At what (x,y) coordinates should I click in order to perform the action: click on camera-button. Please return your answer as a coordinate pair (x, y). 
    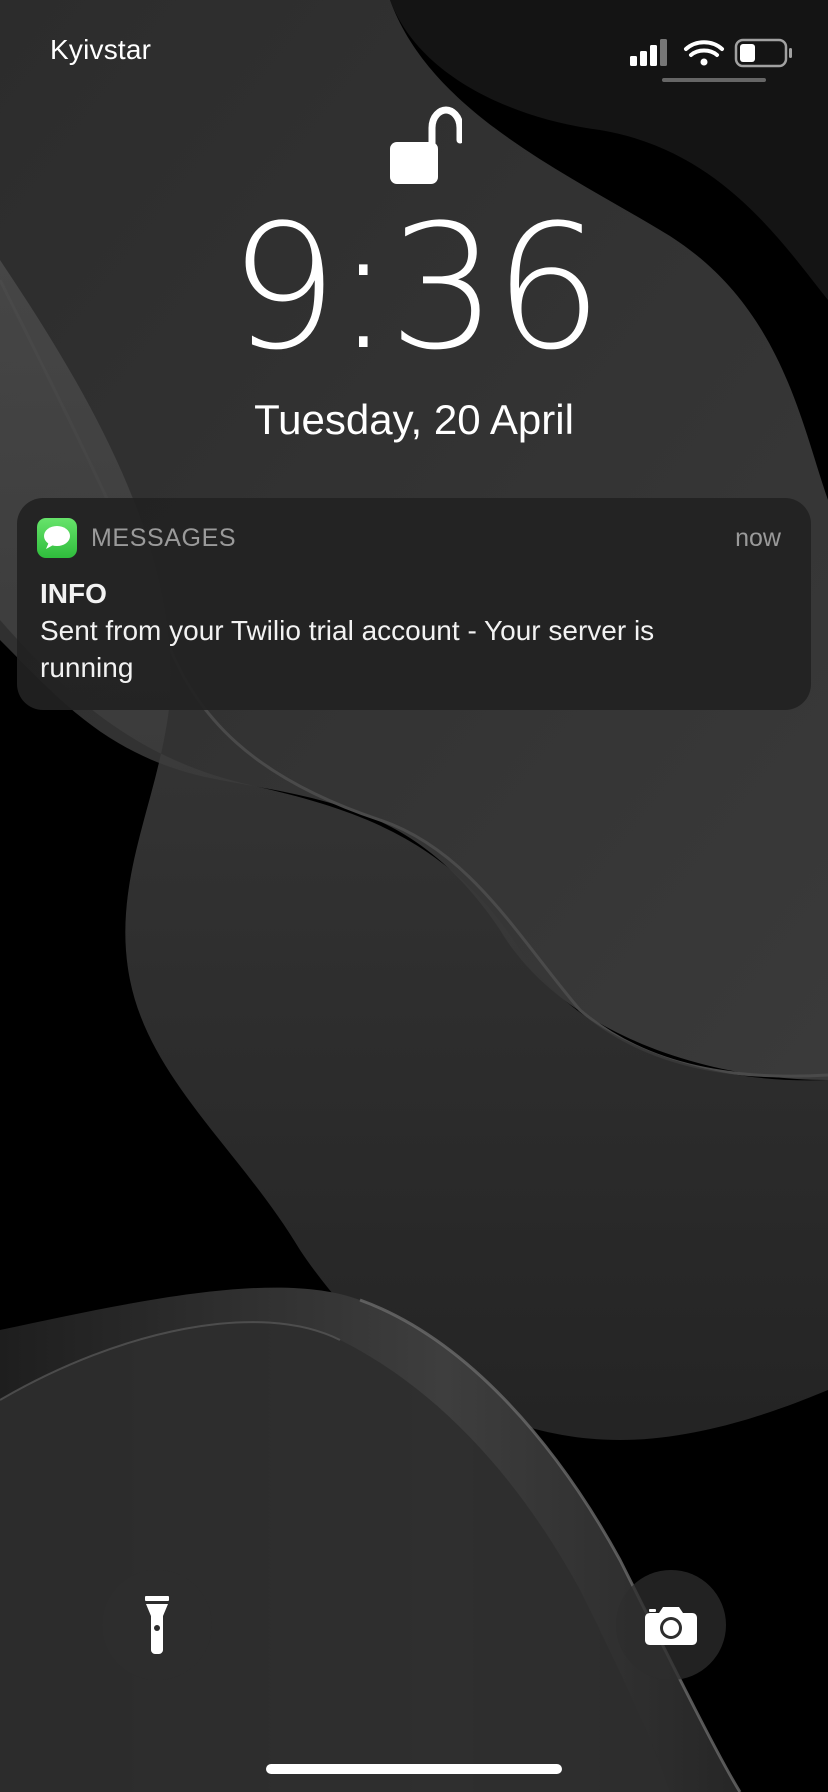
    Looking at the image, I should click on (671, 1625).